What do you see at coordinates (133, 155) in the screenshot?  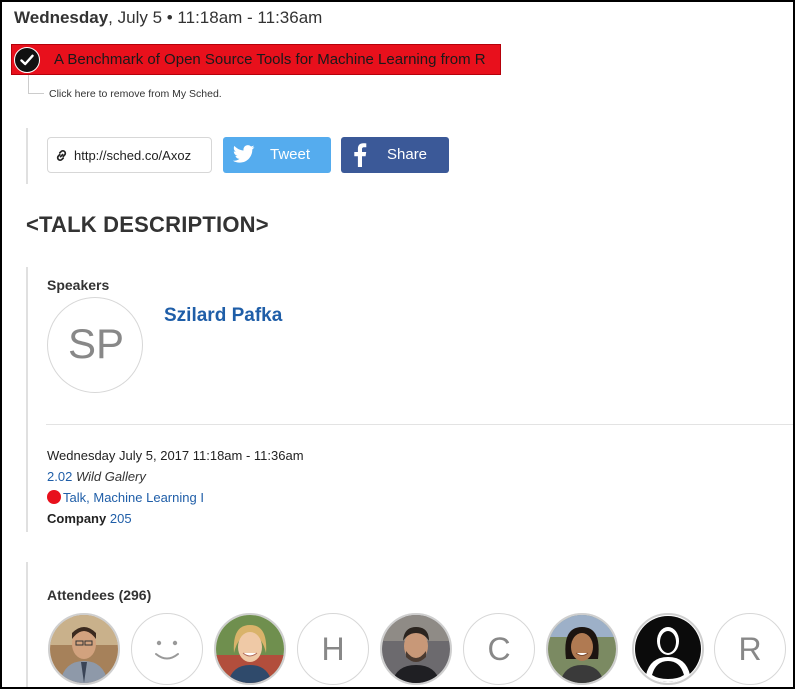 I see `short-url-text: http://sched.co/Axoz` at bounding box center [133, 155].